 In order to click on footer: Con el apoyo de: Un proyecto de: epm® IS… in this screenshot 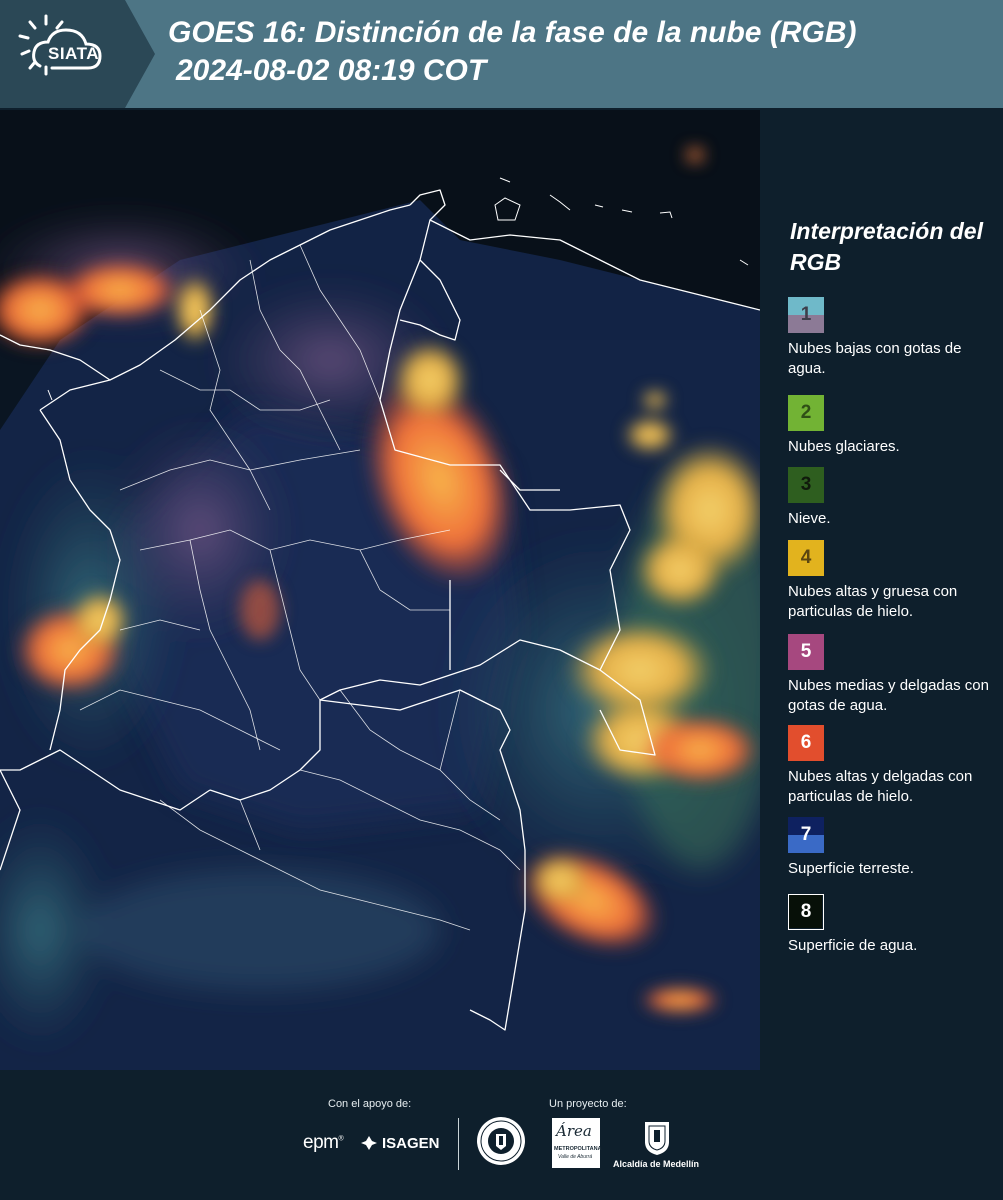, I will do `click(501, 1135)`.